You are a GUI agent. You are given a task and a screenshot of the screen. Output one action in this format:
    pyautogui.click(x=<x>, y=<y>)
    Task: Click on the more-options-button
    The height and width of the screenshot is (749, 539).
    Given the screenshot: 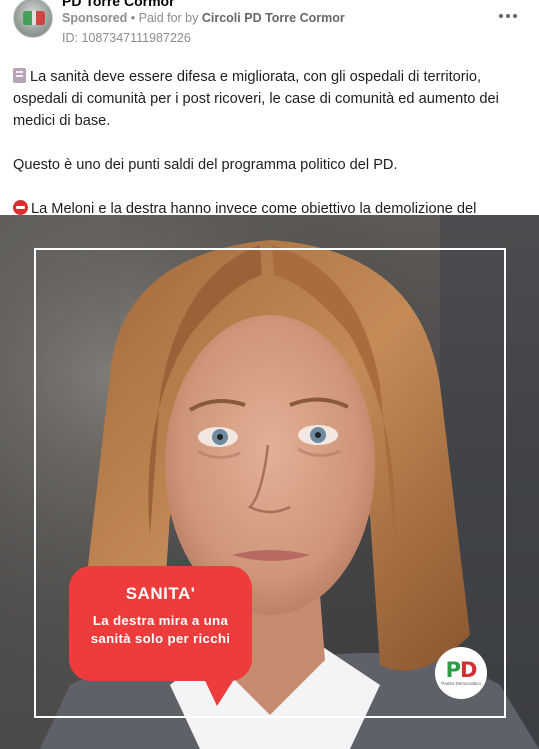 What is the action you would take?
    pyautogui.click(x=508, y=16)
    